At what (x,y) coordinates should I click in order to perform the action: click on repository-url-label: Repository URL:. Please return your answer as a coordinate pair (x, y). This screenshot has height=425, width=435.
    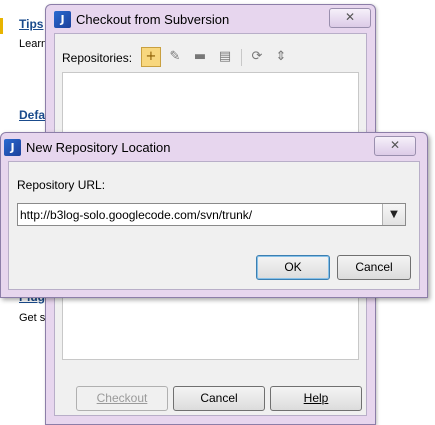
    Looking at the image, I should click on (61, 185).